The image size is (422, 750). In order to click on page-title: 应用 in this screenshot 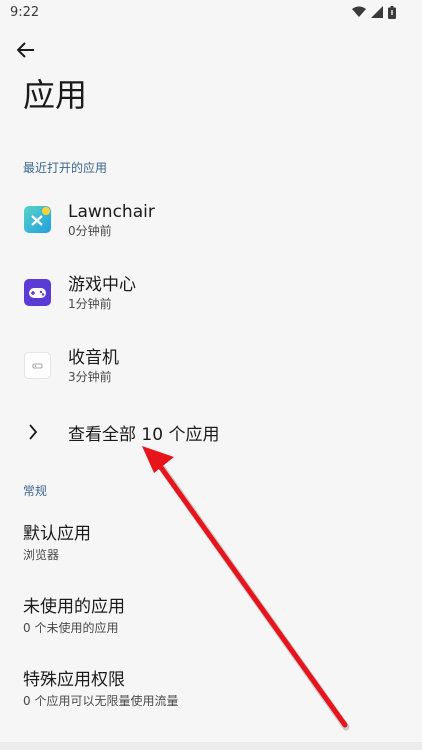, I will do `click(55, 95)`.